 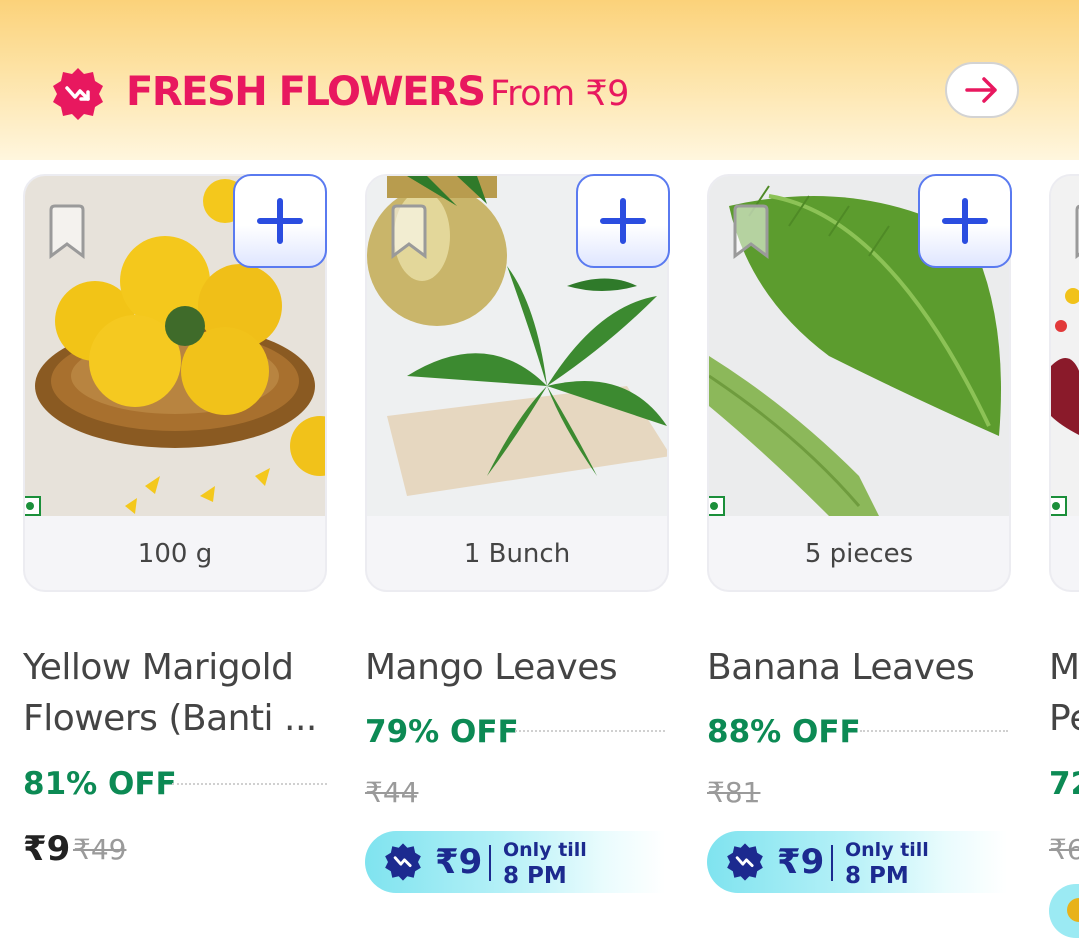 I want to click on product-price: ₹9, so click(x=47, y=849).